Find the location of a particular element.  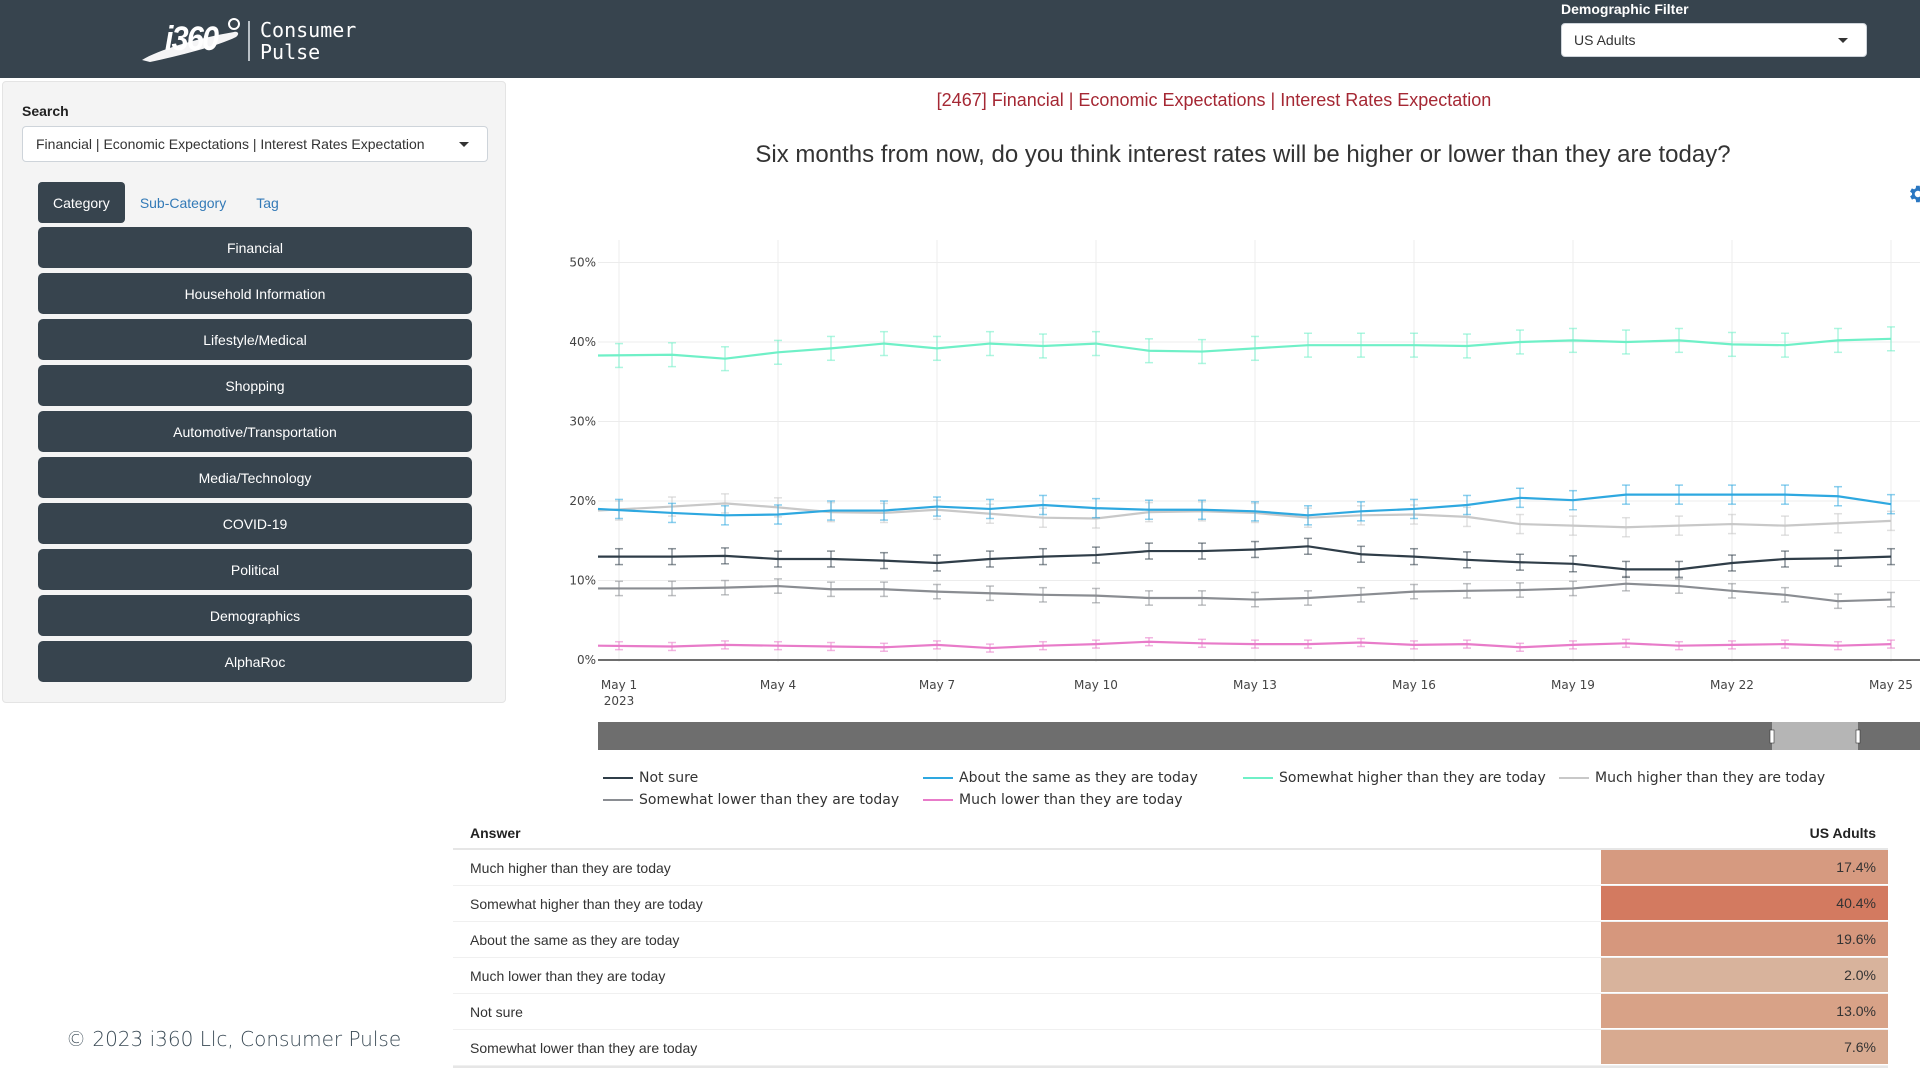

value-cell: 7.6% is located at coordinates (1744, 1047).